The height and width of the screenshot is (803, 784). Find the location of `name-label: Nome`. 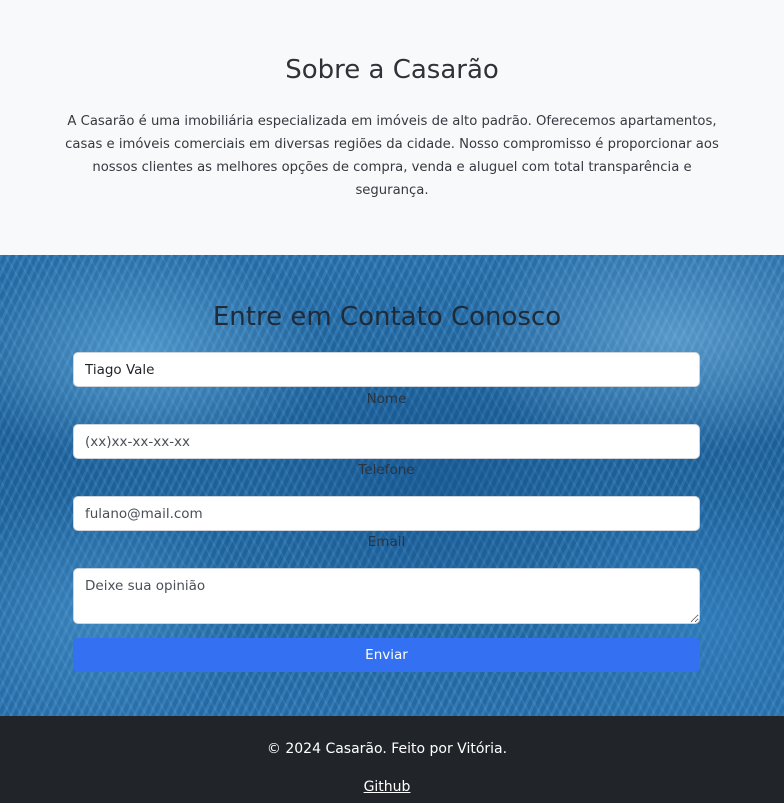

name-label: Nome is located at coordinates (386, 399).